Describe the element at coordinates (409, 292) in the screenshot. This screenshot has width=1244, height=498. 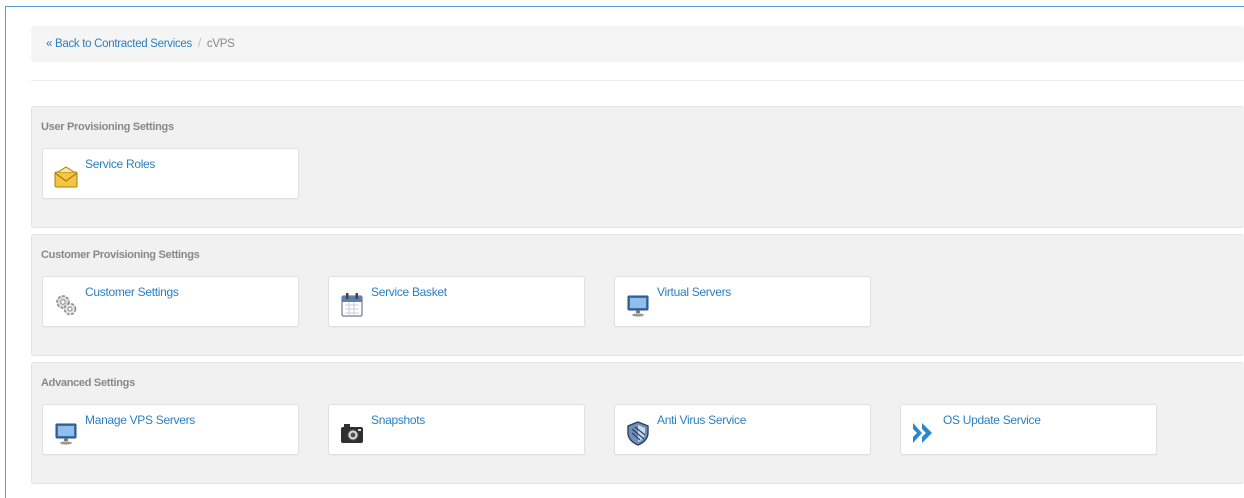
I see `tile-label: Service Basket` at that location.